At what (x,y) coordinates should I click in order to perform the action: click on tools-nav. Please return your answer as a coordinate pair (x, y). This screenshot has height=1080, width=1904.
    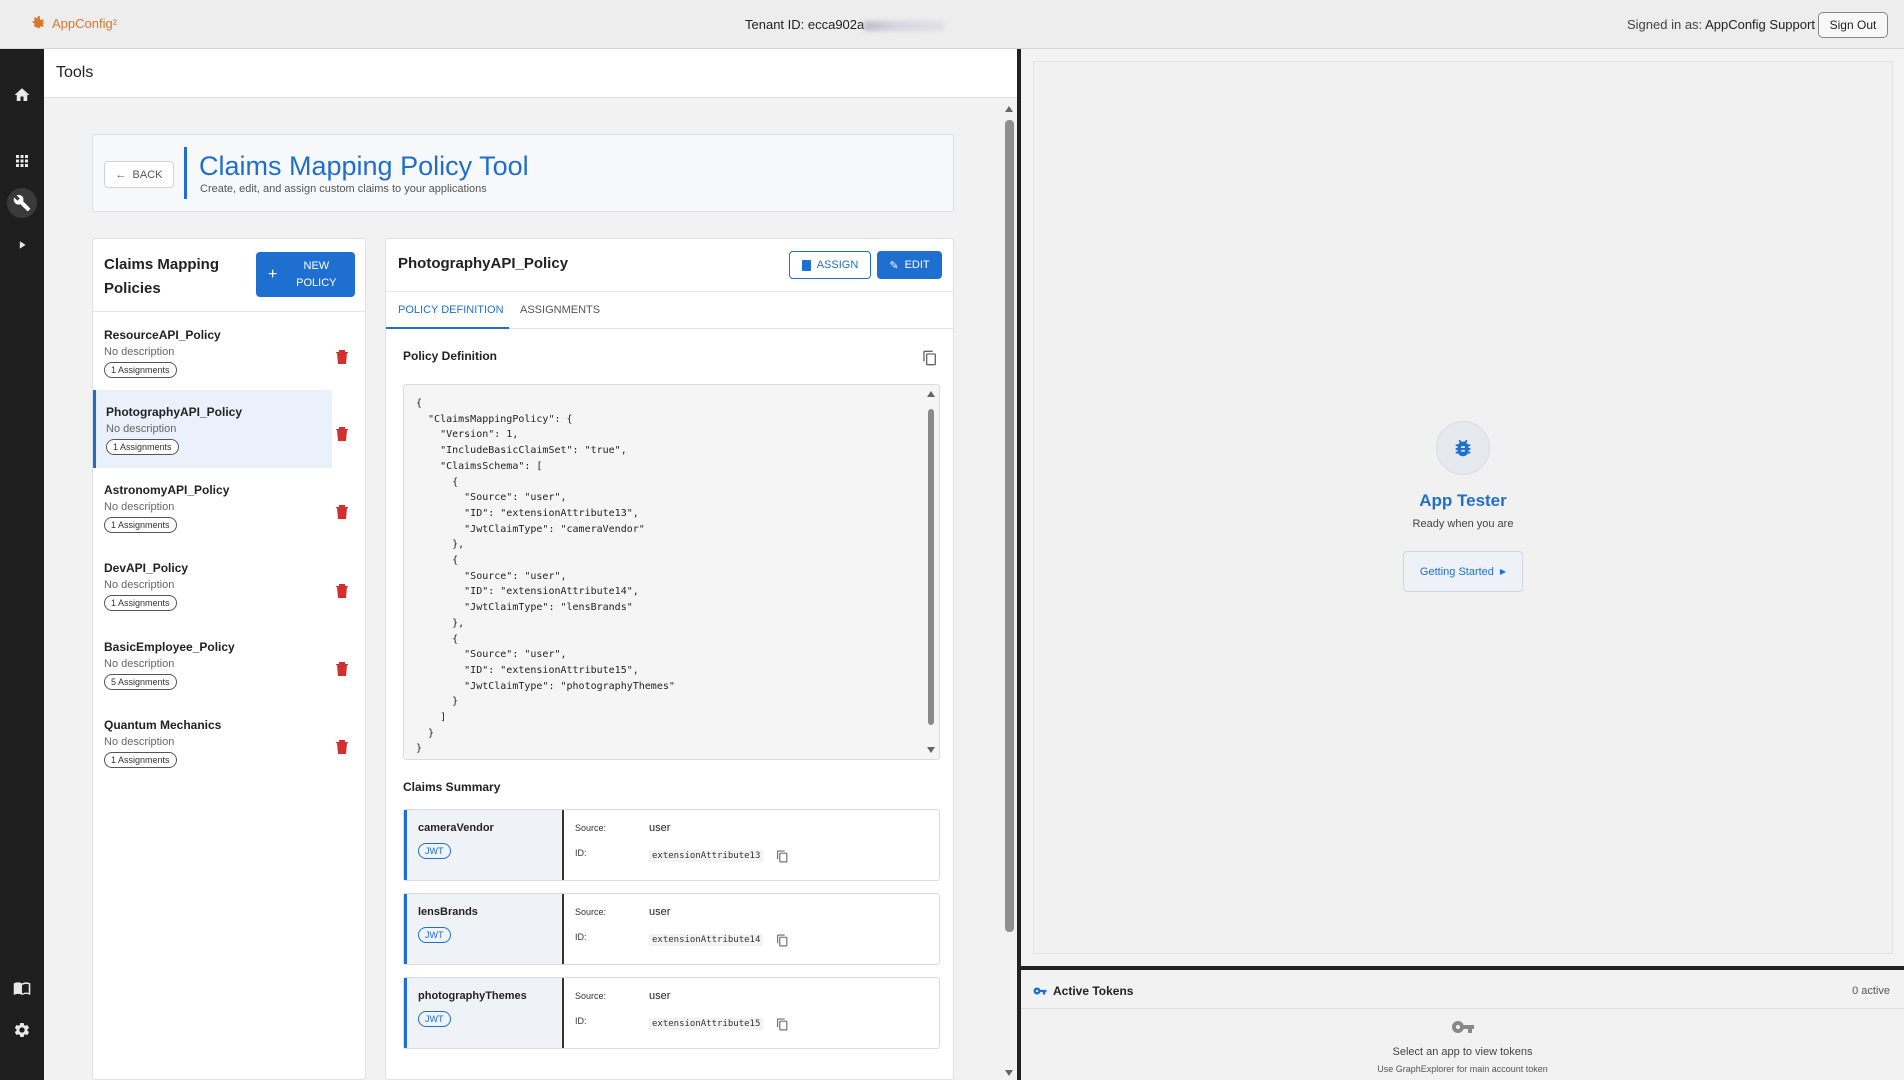
    Looking at the image, I should click on (22, 203).